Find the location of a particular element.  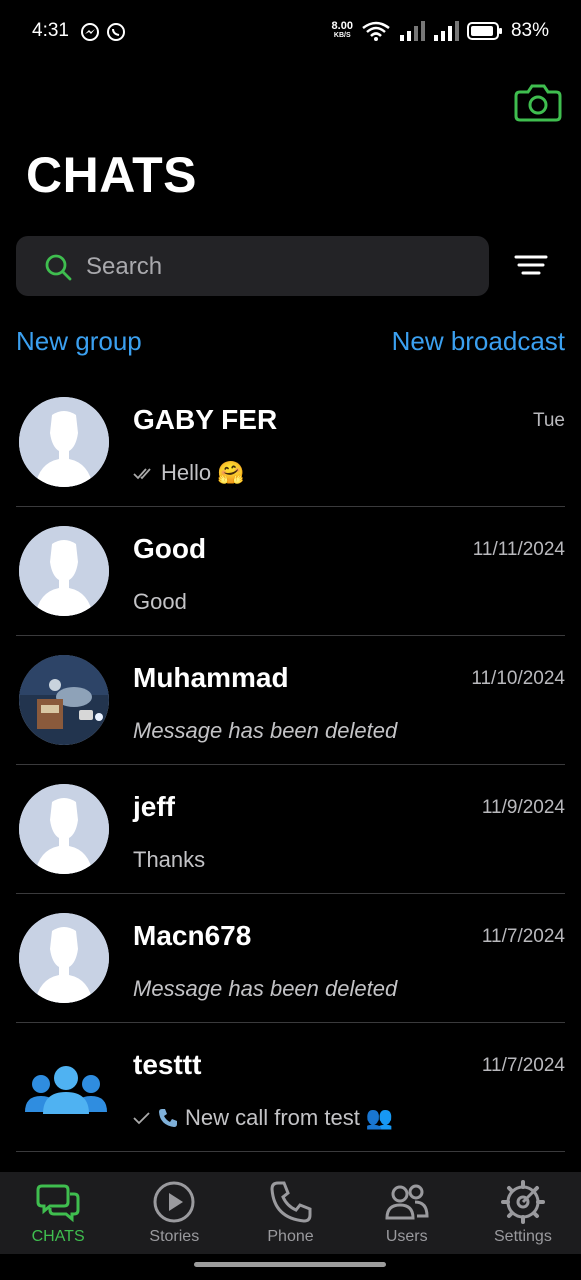

people-emoji: 👥 is located at coordinates (379, 1117).